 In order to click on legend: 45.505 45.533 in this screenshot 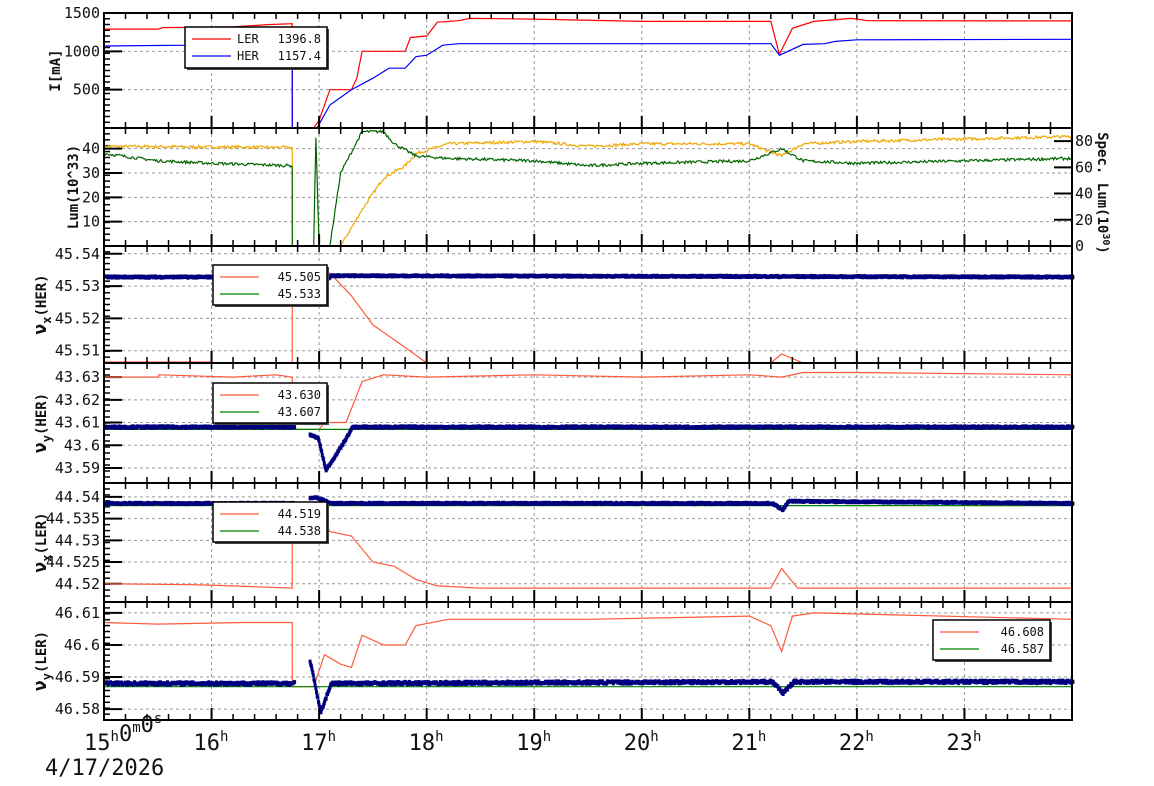, I will do `click(270, 285)`.